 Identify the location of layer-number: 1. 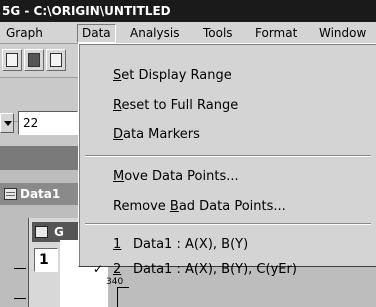
(46, 260).